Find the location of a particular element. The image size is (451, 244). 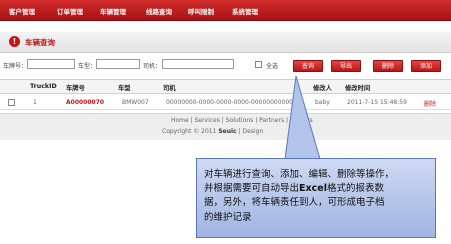

callout-line-4: 的维护记录 is located at coordinates (228, 217).